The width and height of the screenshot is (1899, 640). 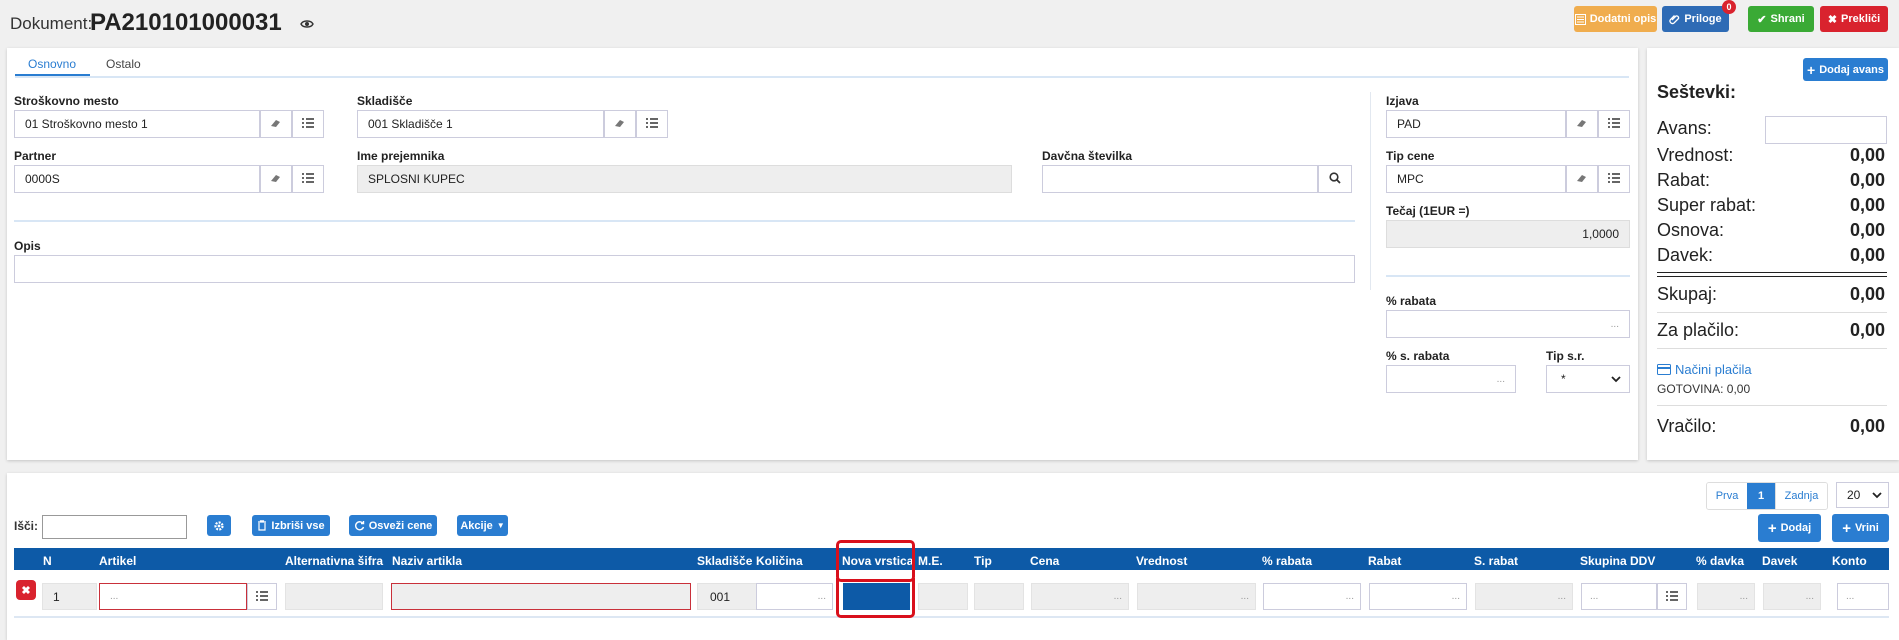 What do you see at coordinates (480, 124) in the screenshot?
I see `skladisce-input: 001 Skladišče 1` at bounding box center [480, 124].